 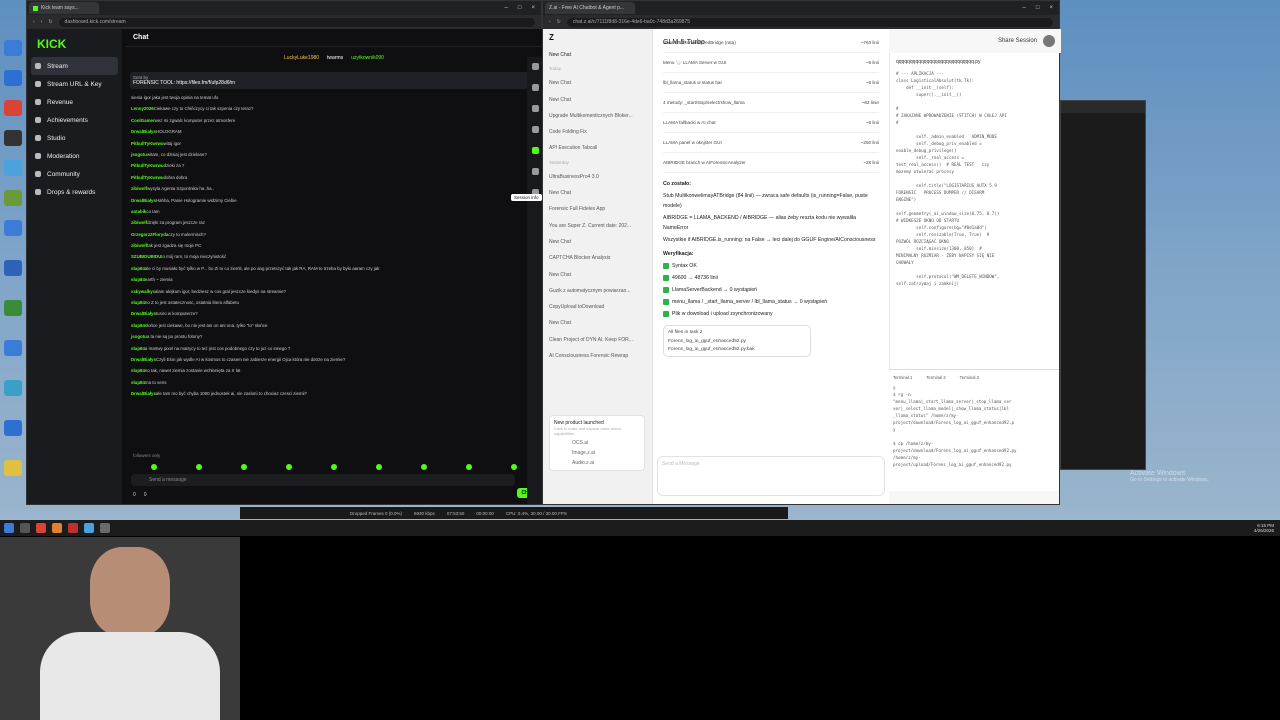 I want to click on chat-message: slup84ma to sens, so click(x=334, y=382).